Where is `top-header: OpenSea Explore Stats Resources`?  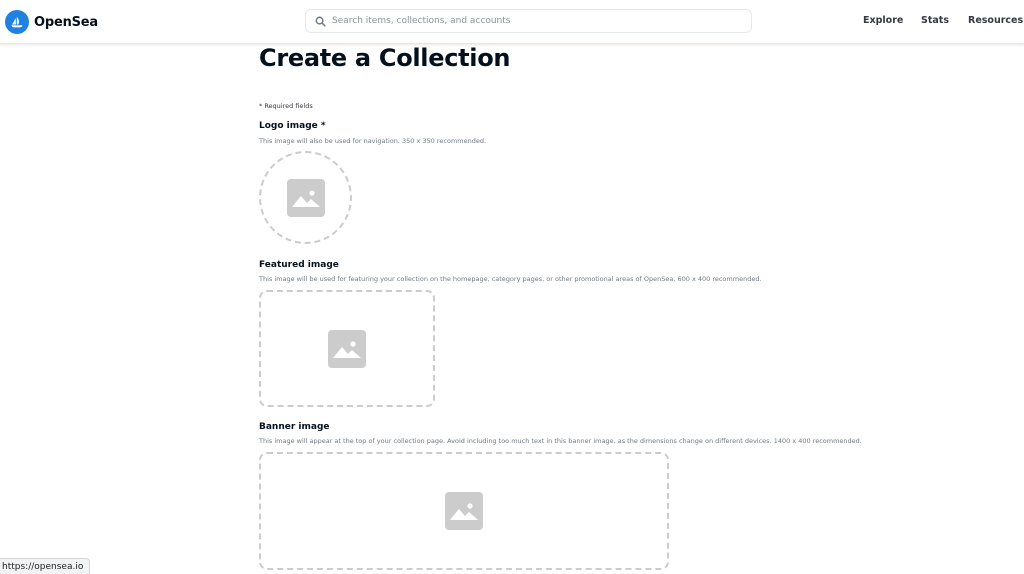
top-header: OpenSea Explore Stats Resources is located at coordinates (512, 22).